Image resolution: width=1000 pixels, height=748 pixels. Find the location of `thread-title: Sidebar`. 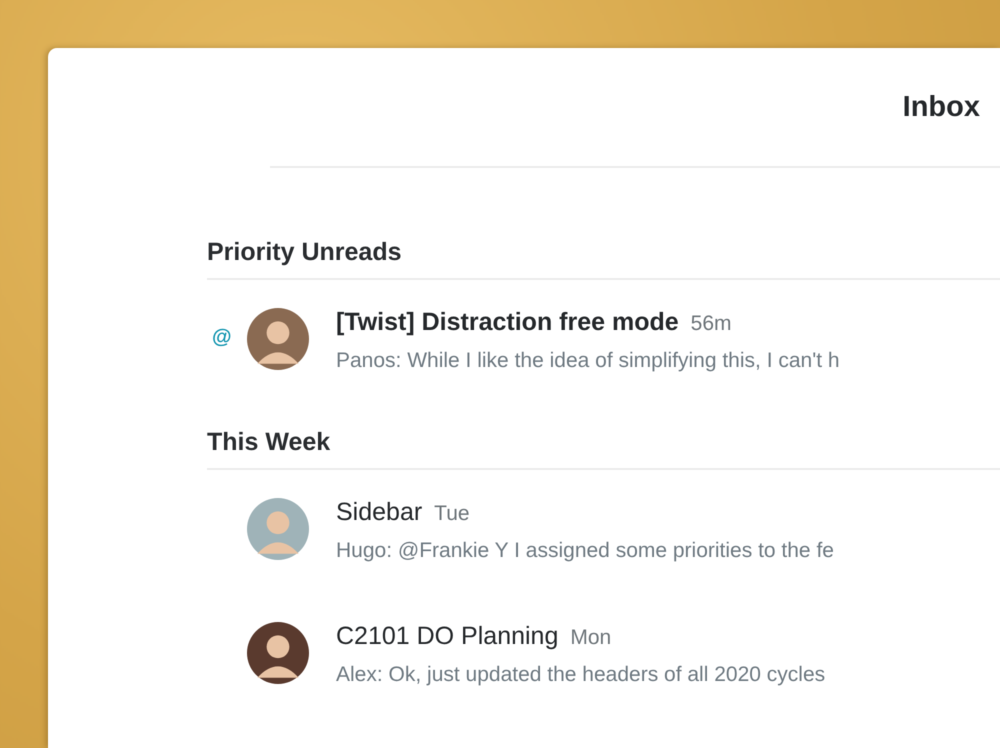

thread-title: Sidebar is located at coordinates (379, 512).